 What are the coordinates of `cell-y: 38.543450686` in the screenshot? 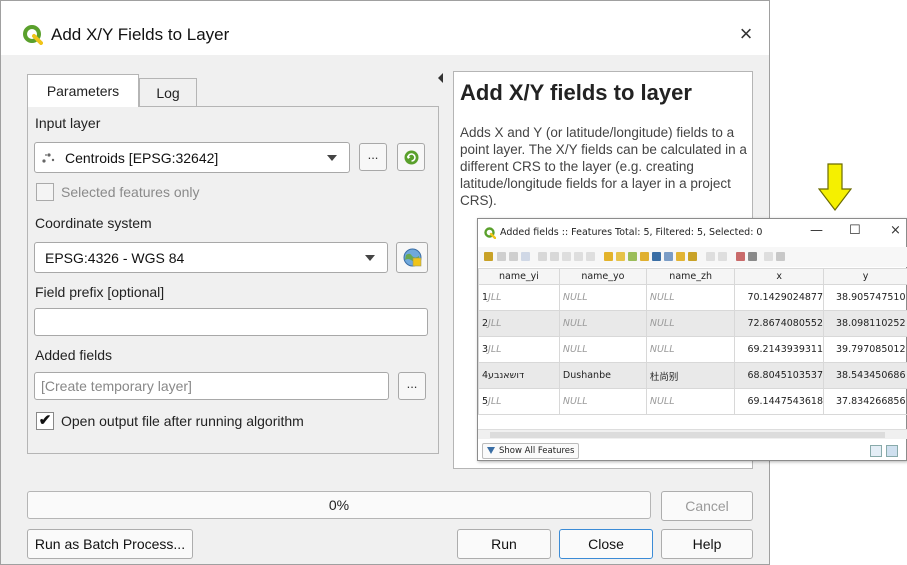 It's located at (865, 375).